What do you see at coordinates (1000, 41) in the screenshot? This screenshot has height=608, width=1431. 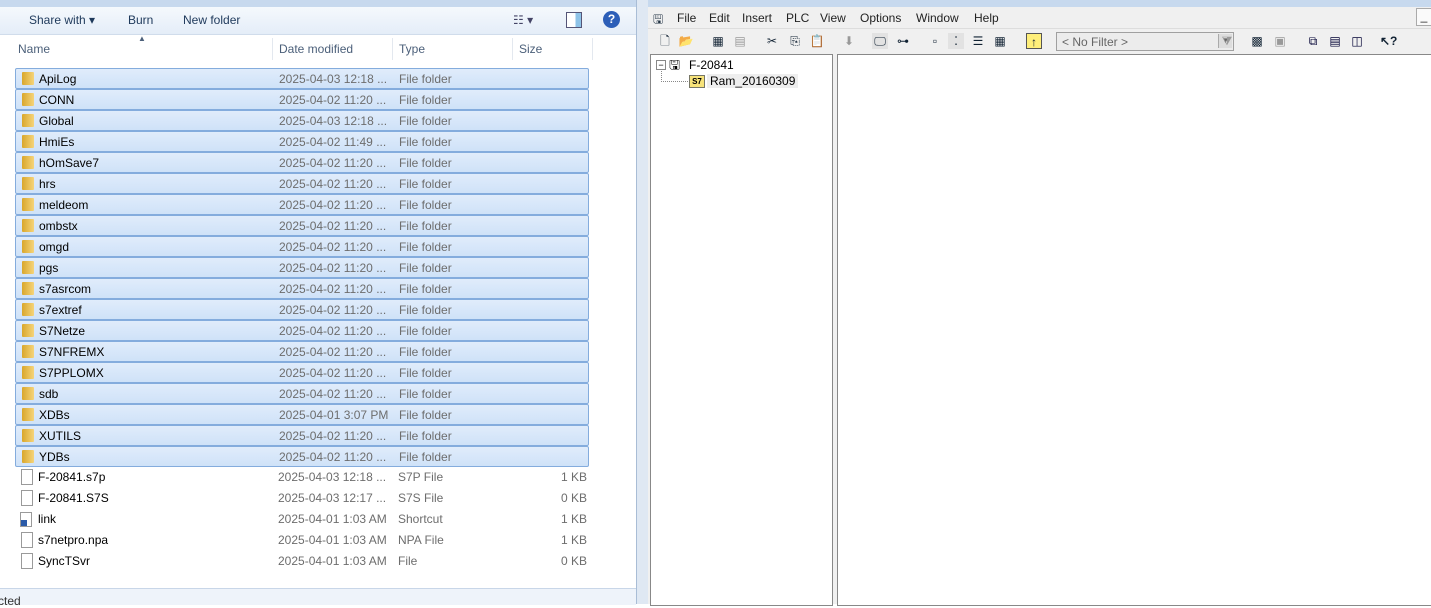 I see `details-icon: ▦` at bounding box center [1000, 41].